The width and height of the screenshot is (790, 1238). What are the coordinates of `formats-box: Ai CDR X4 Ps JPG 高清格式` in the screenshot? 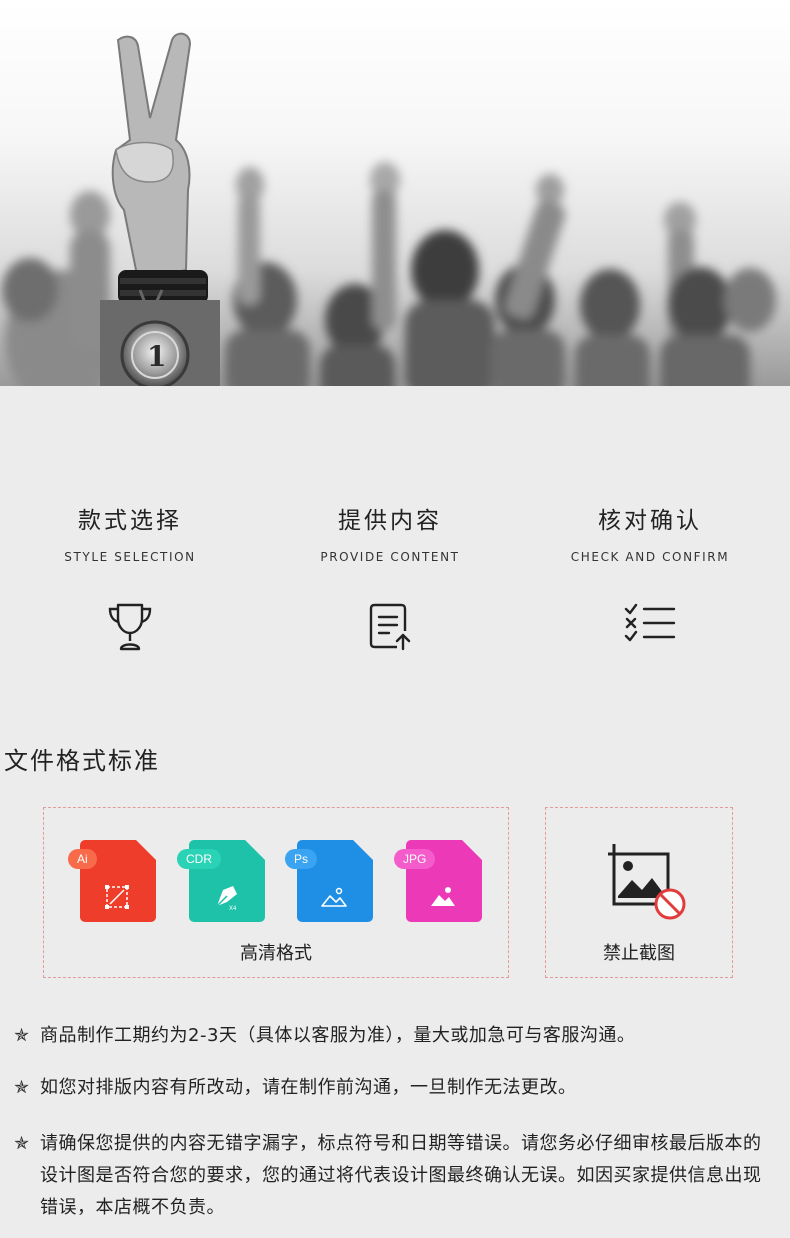 It's located at (276, 892).